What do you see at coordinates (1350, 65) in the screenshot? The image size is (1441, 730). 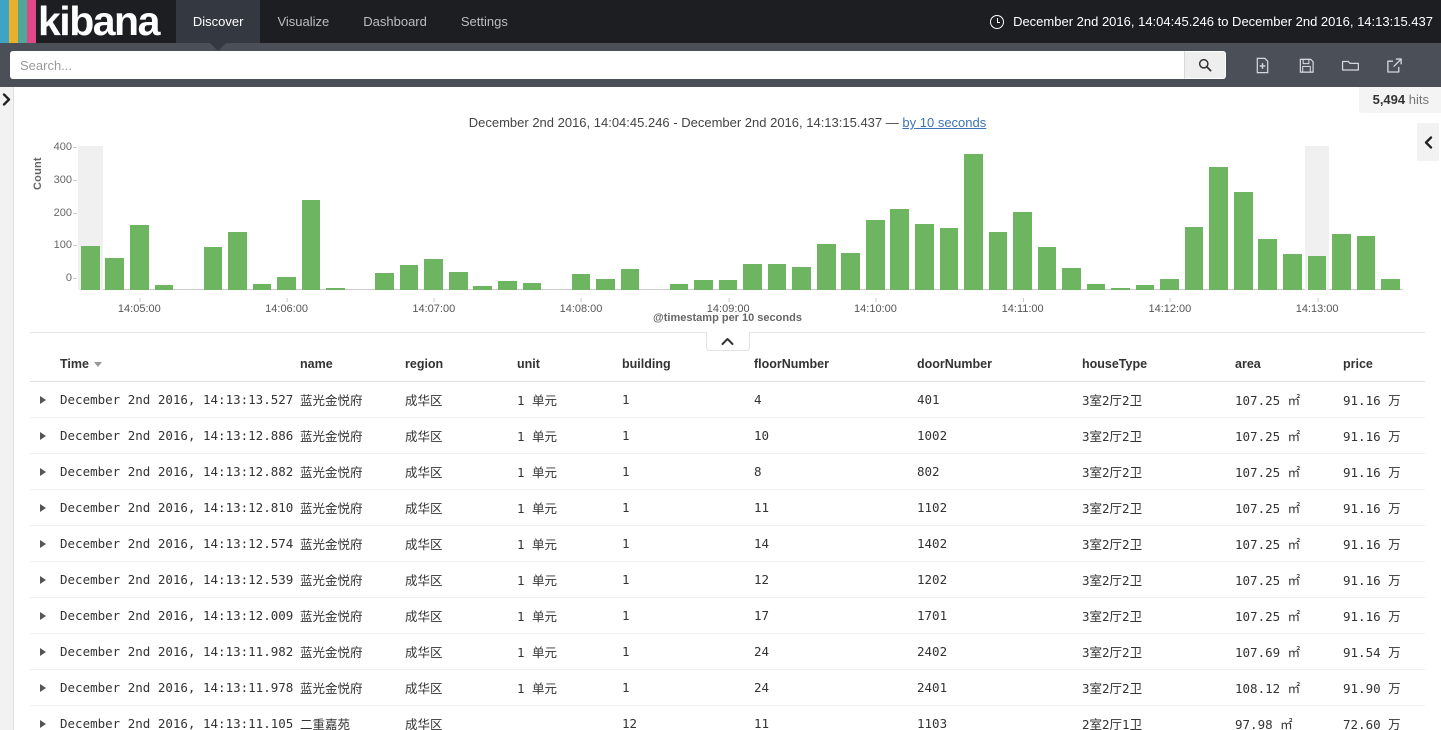 I see `open-search-button` at bounding box center [1350, 65].